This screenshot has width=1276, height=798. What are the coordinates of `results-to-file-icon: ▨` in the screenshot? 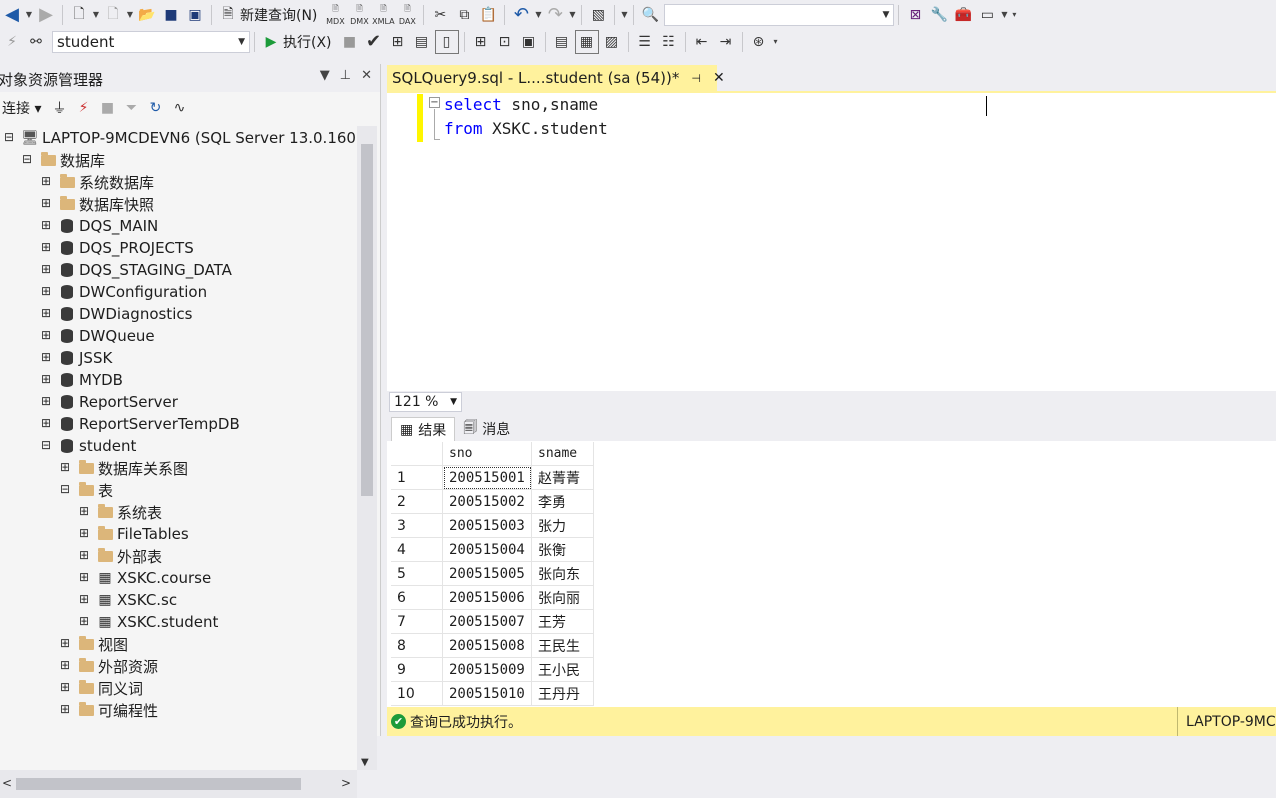 It's located at (612, 42).